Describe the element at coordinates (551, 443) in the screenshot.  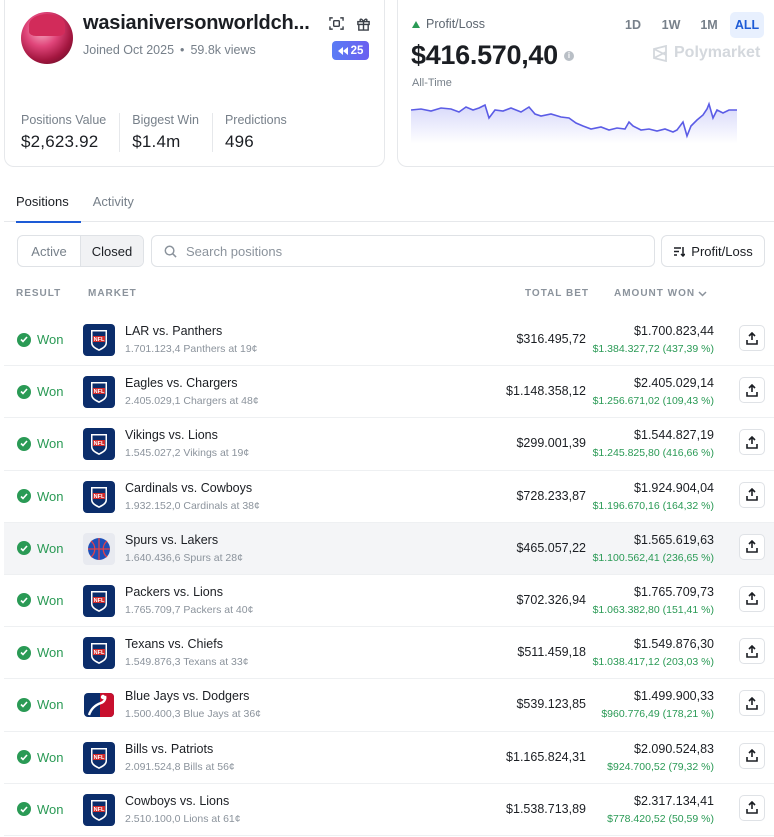
I see `total-bet: $299.001,39` at that location.